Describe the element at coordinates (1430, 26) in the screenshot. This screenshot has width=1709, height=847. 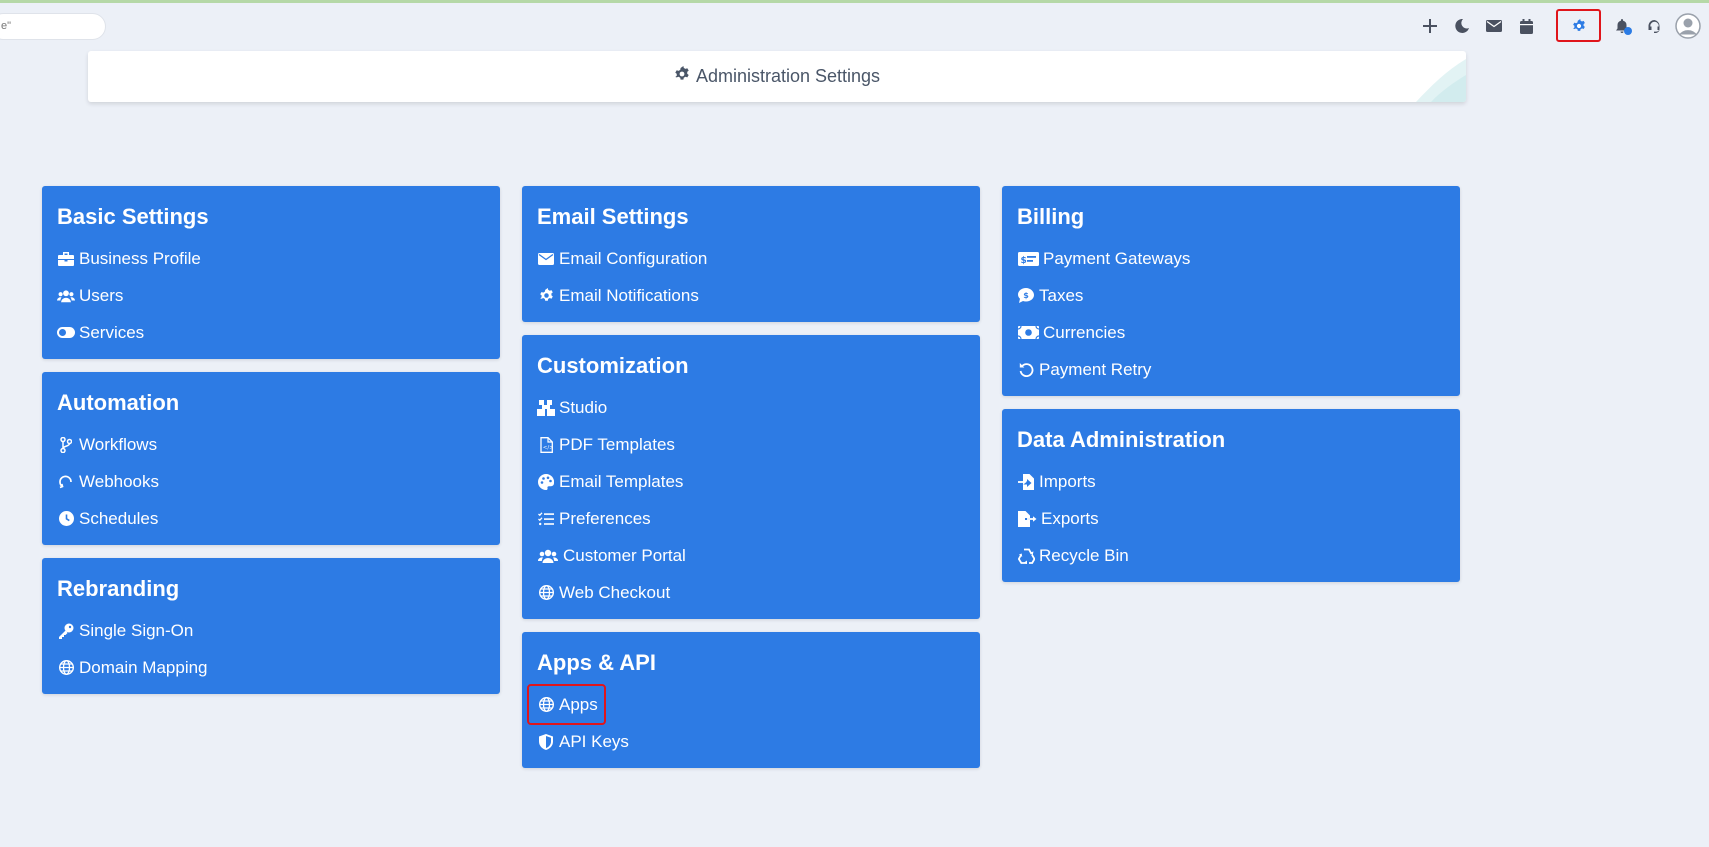
I see `plus-icon` at that location.